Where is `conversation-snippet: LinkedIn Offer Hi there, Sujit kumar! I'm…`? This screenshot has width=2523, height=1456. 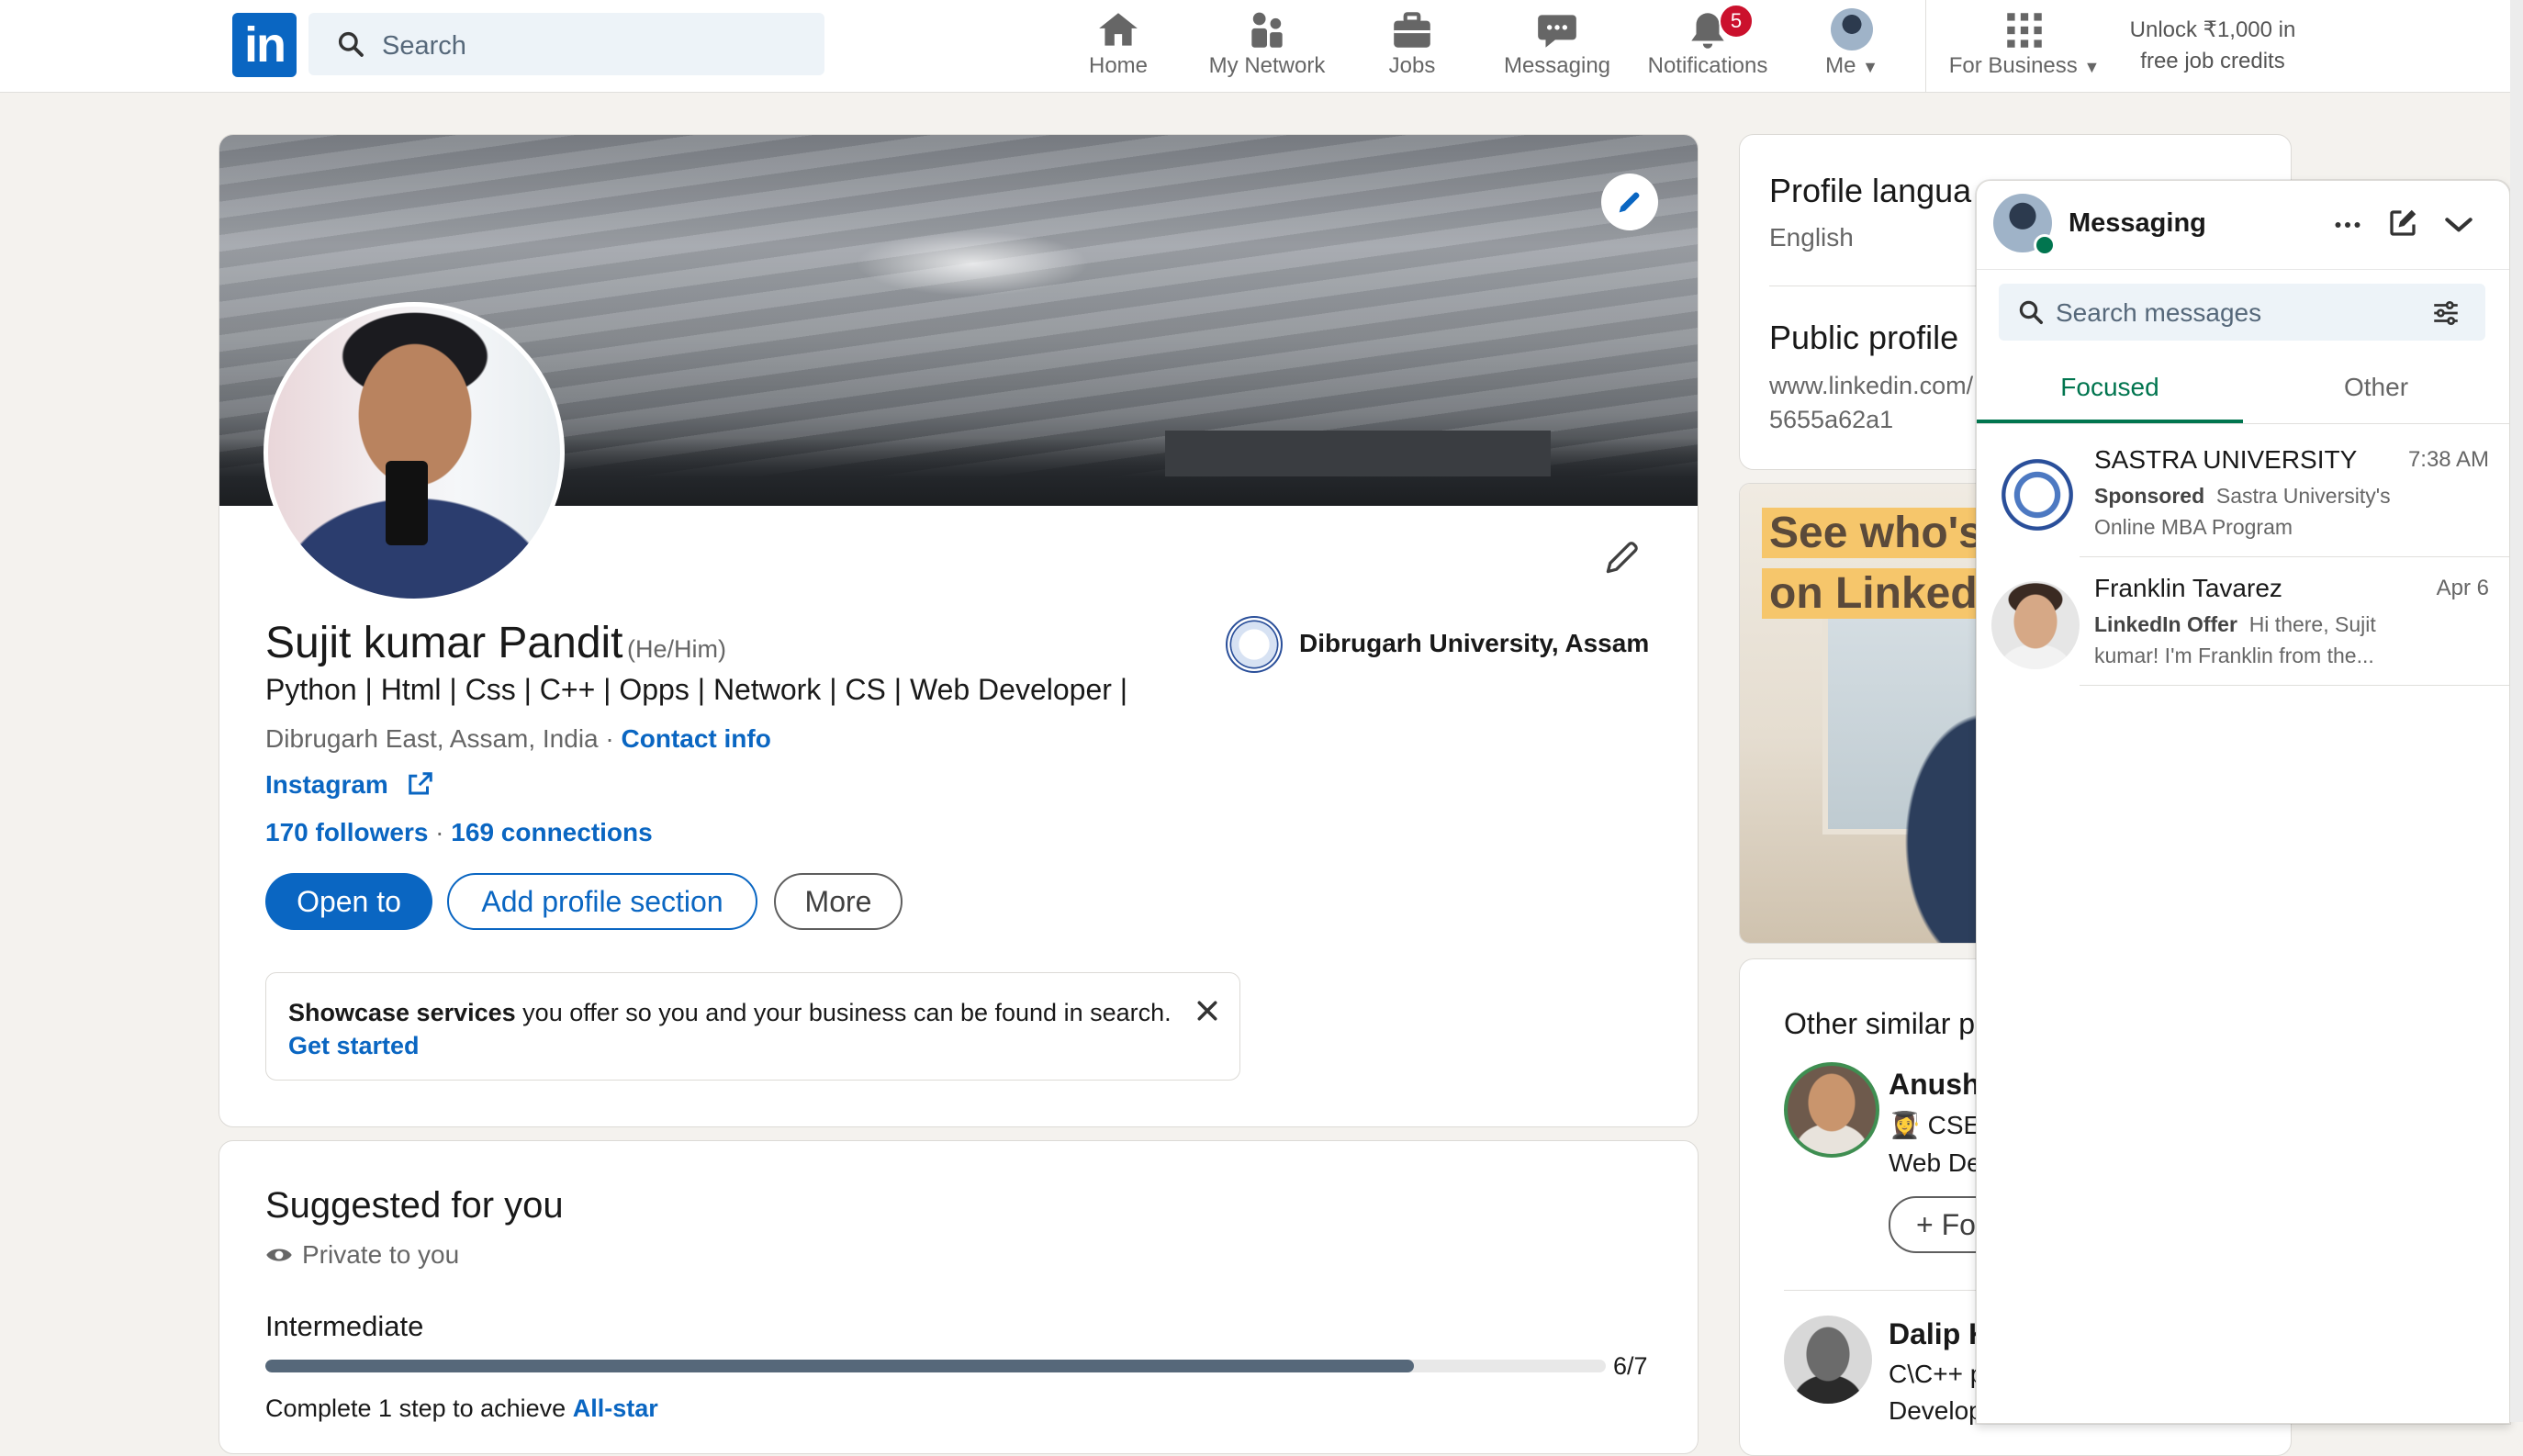
conversation-snippet: LinkedIn Offer Hi there, Sujit kumar! I'm… is located at coordinates (2235, 639).